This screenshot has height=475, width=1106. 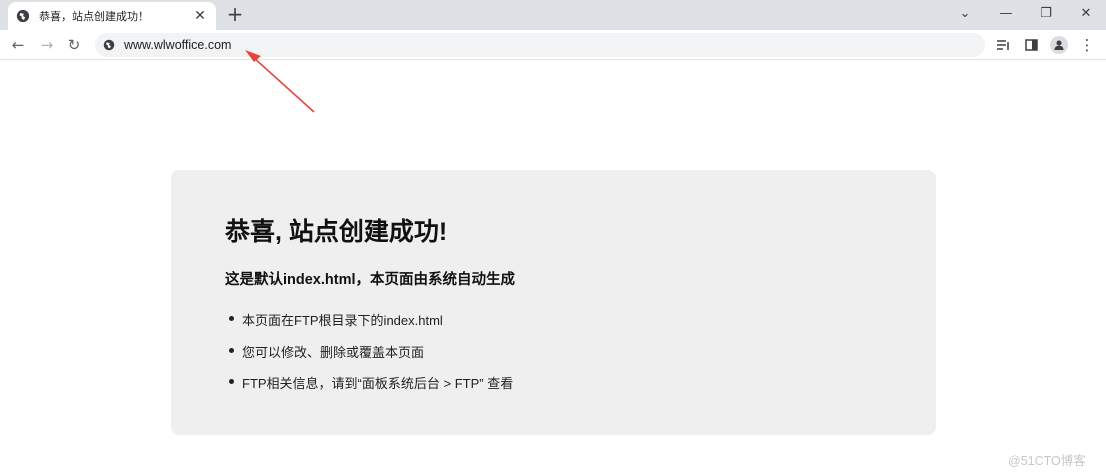 I want to click on list-item: FTP相关信息，请到“面板系统后台 > FTP” 查看, so click(x=371, y=389).